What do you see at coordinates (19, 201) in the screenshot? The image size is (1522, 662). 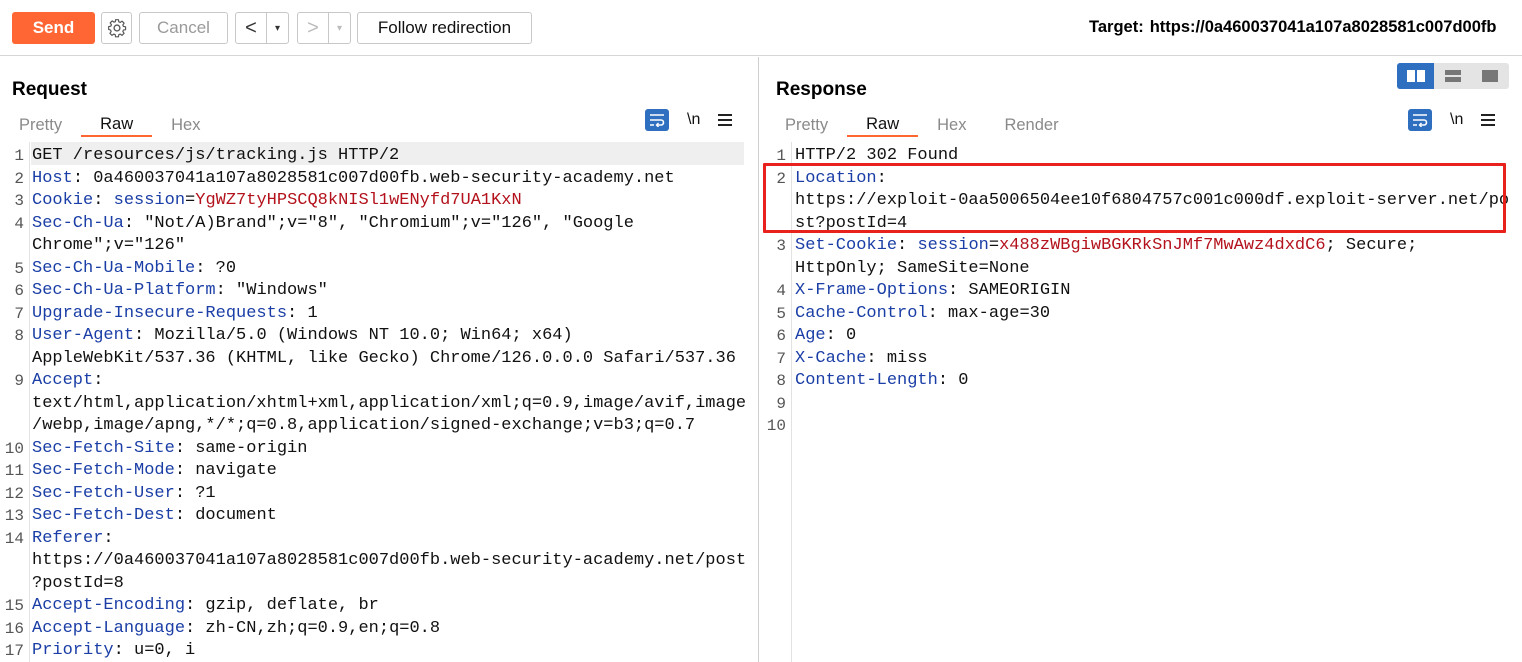 I see `line-number: 3` at bounding box center [19, 201].